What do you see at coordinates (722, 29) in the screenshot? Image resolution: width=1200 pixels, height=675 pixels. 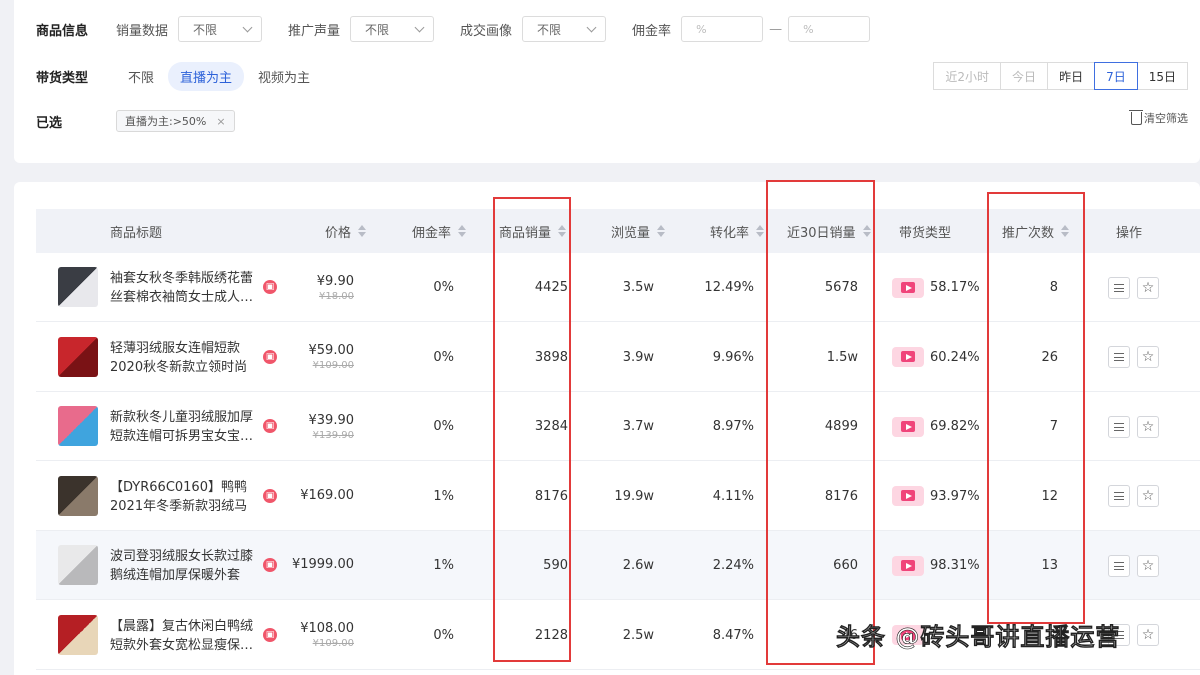 I see `commission-min-input: %` at bounding box center [722, 29].